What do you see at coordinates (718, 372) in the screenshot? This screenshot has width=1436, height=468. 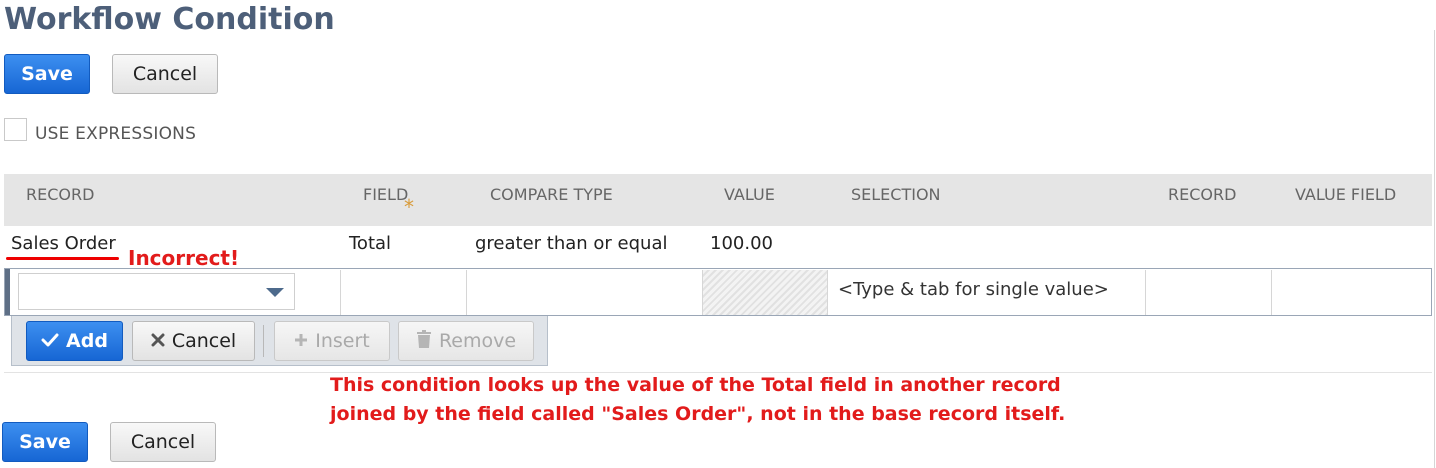 I see `table-bottom-border` at bounding box center [718, 372].